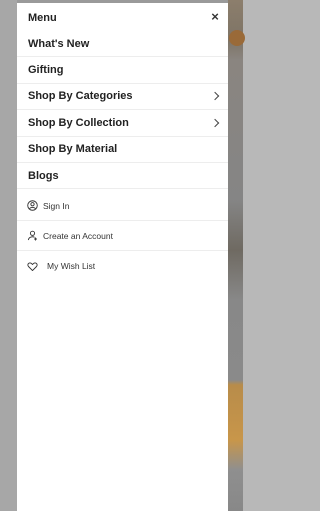 Image resolution: width=320 pixels, height=511 pixels. Describe the element at coordinates (8, 255) in the screenshot. I see `overlay-left-margin` at that location.